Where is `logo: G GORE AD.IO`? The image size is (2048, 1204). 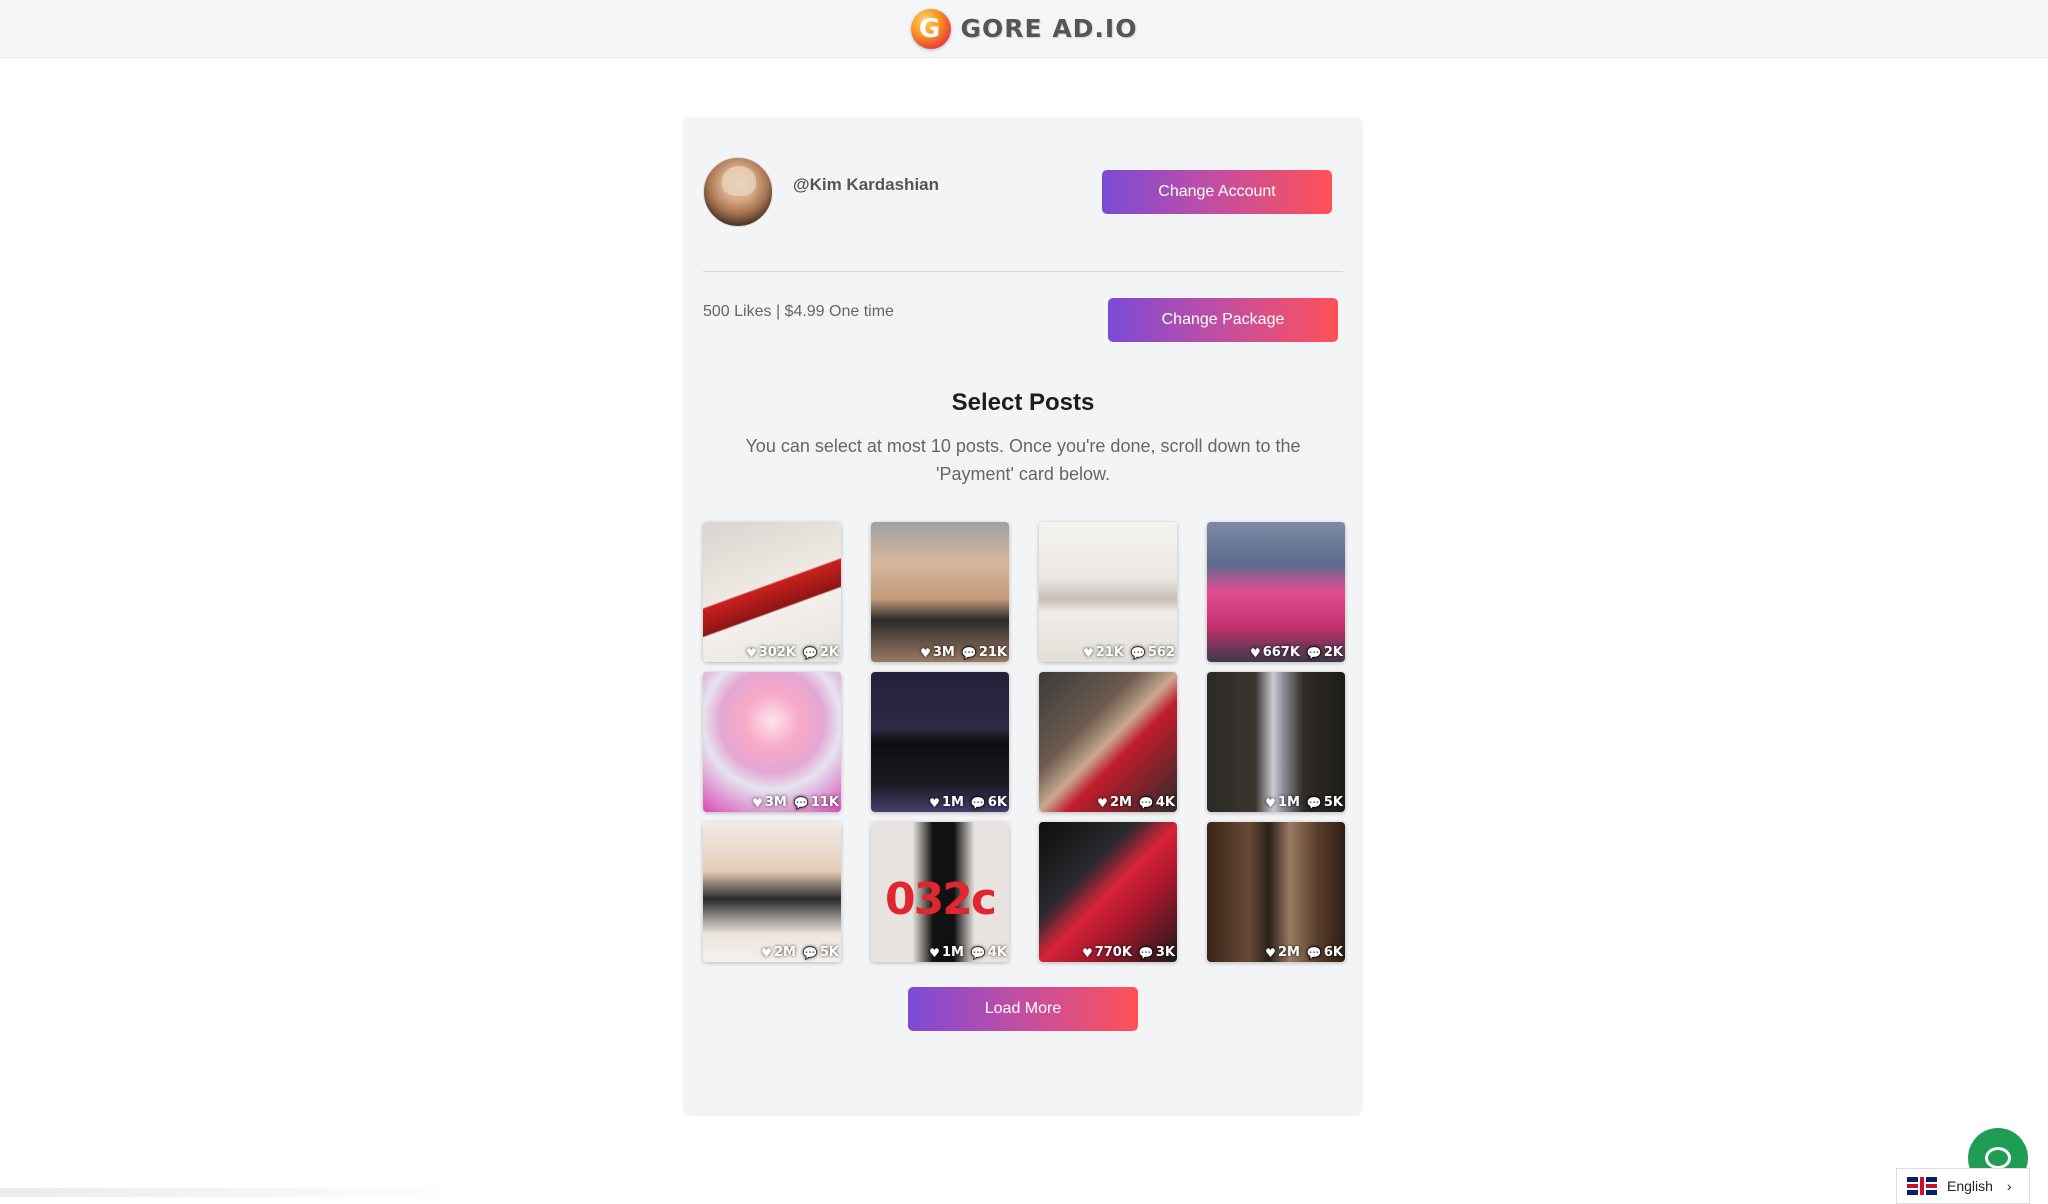 logo: G GORE AD.IO is located at coordinates (1024, 28).